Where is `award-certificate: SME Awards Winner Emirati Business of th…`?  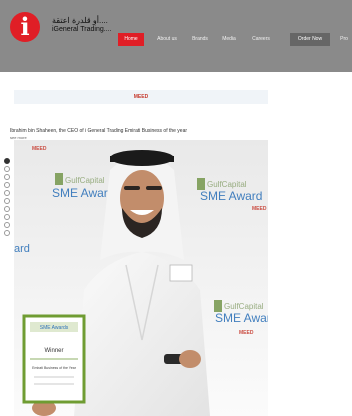
award-certificate: SME Awards Winner Emirati Business of th… is located at coordinates (54, 359).